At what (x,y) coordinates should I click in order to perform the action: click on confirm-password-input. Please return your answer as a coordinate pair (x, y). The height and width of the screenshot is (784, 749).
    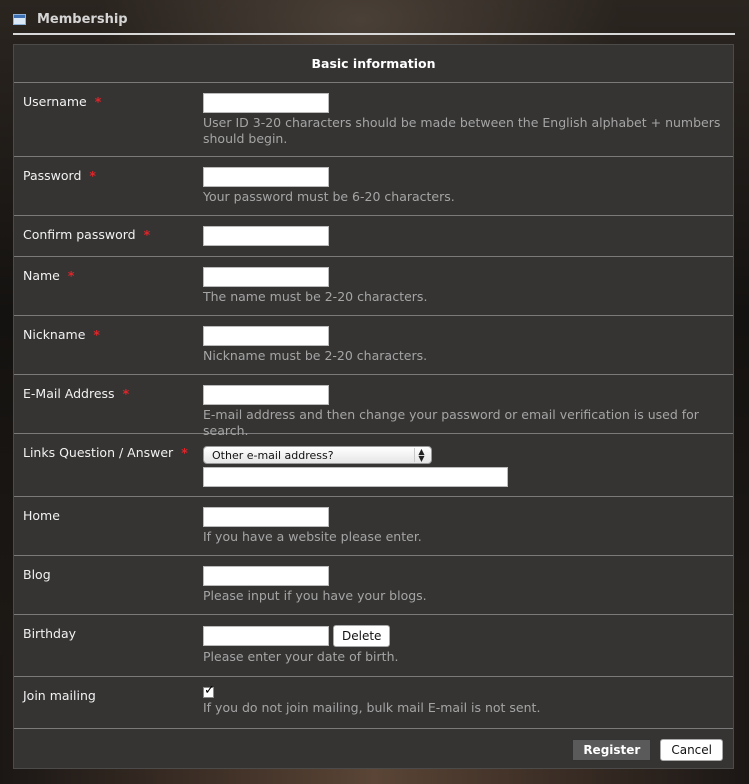
    Looking at the image, I should click on (266, 236).